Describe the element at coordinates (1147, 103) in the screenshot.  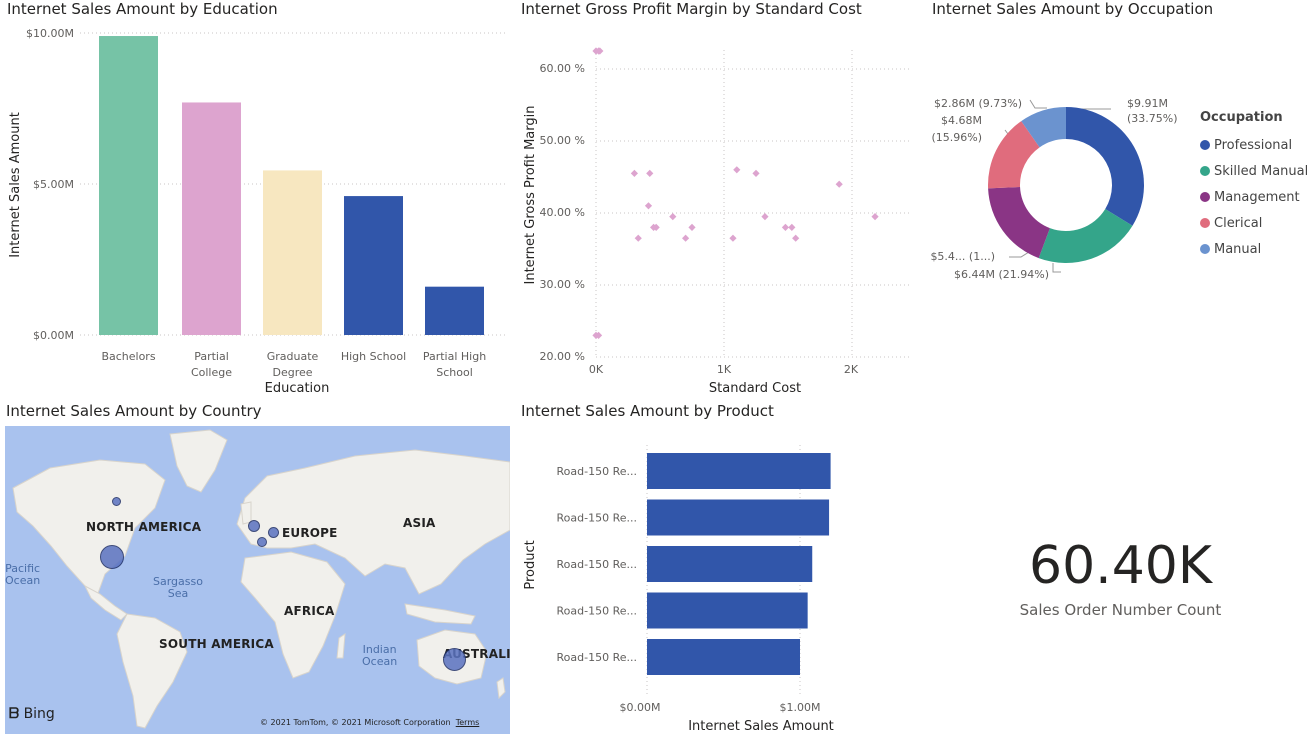
I see `occupation-data-label: $9.91M` at that location.